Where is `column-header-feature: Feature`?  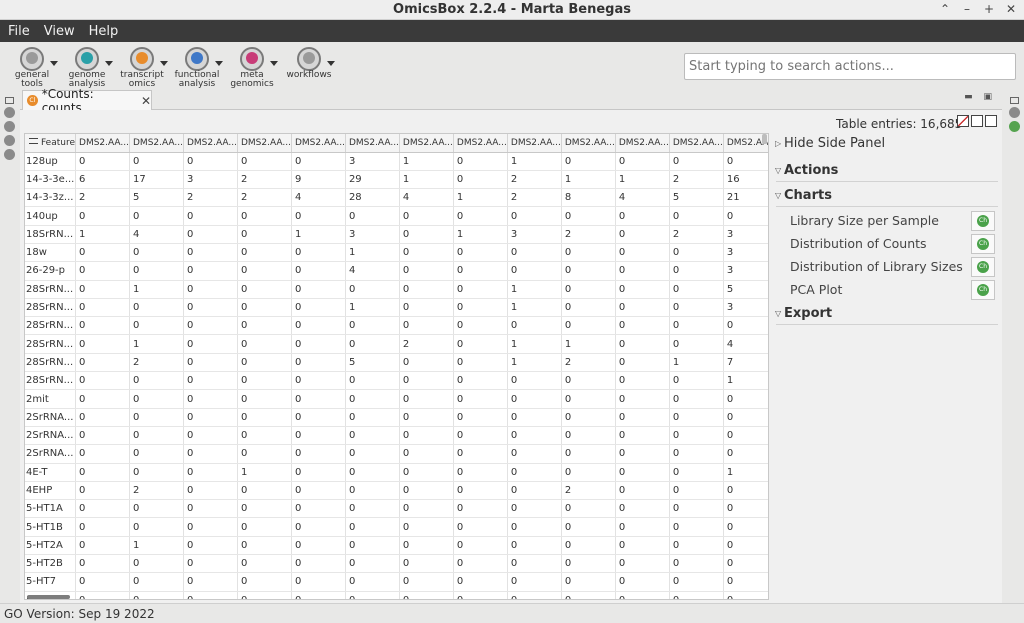
column-header-feature: Feature is located at coordinates (51, 143).